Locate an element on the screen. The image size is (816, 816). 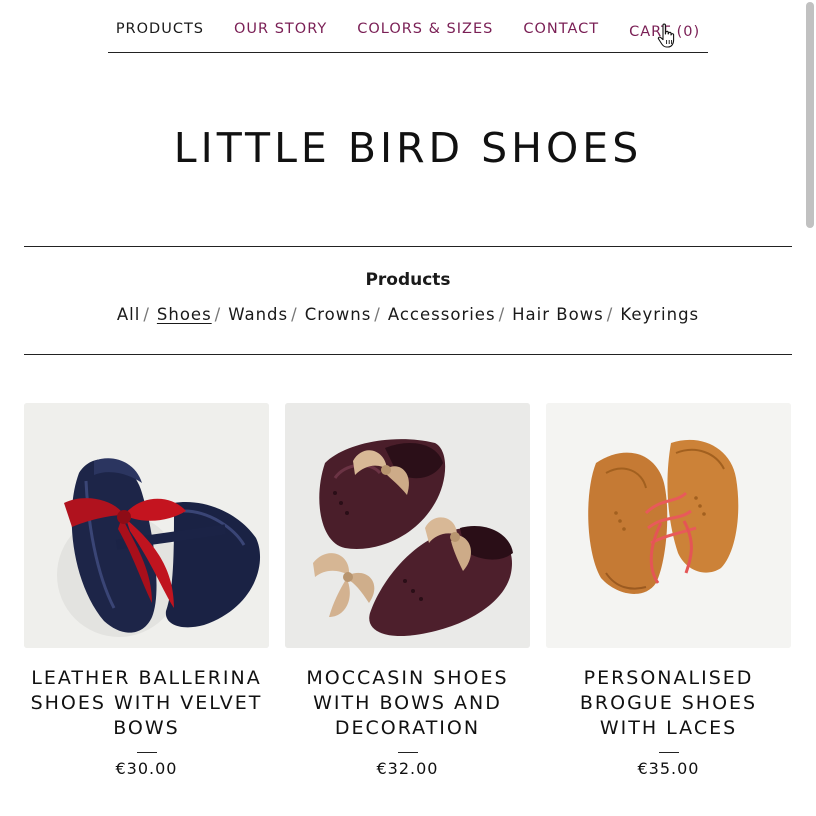
product-image-moccasin is located at coordinates (407, 525).